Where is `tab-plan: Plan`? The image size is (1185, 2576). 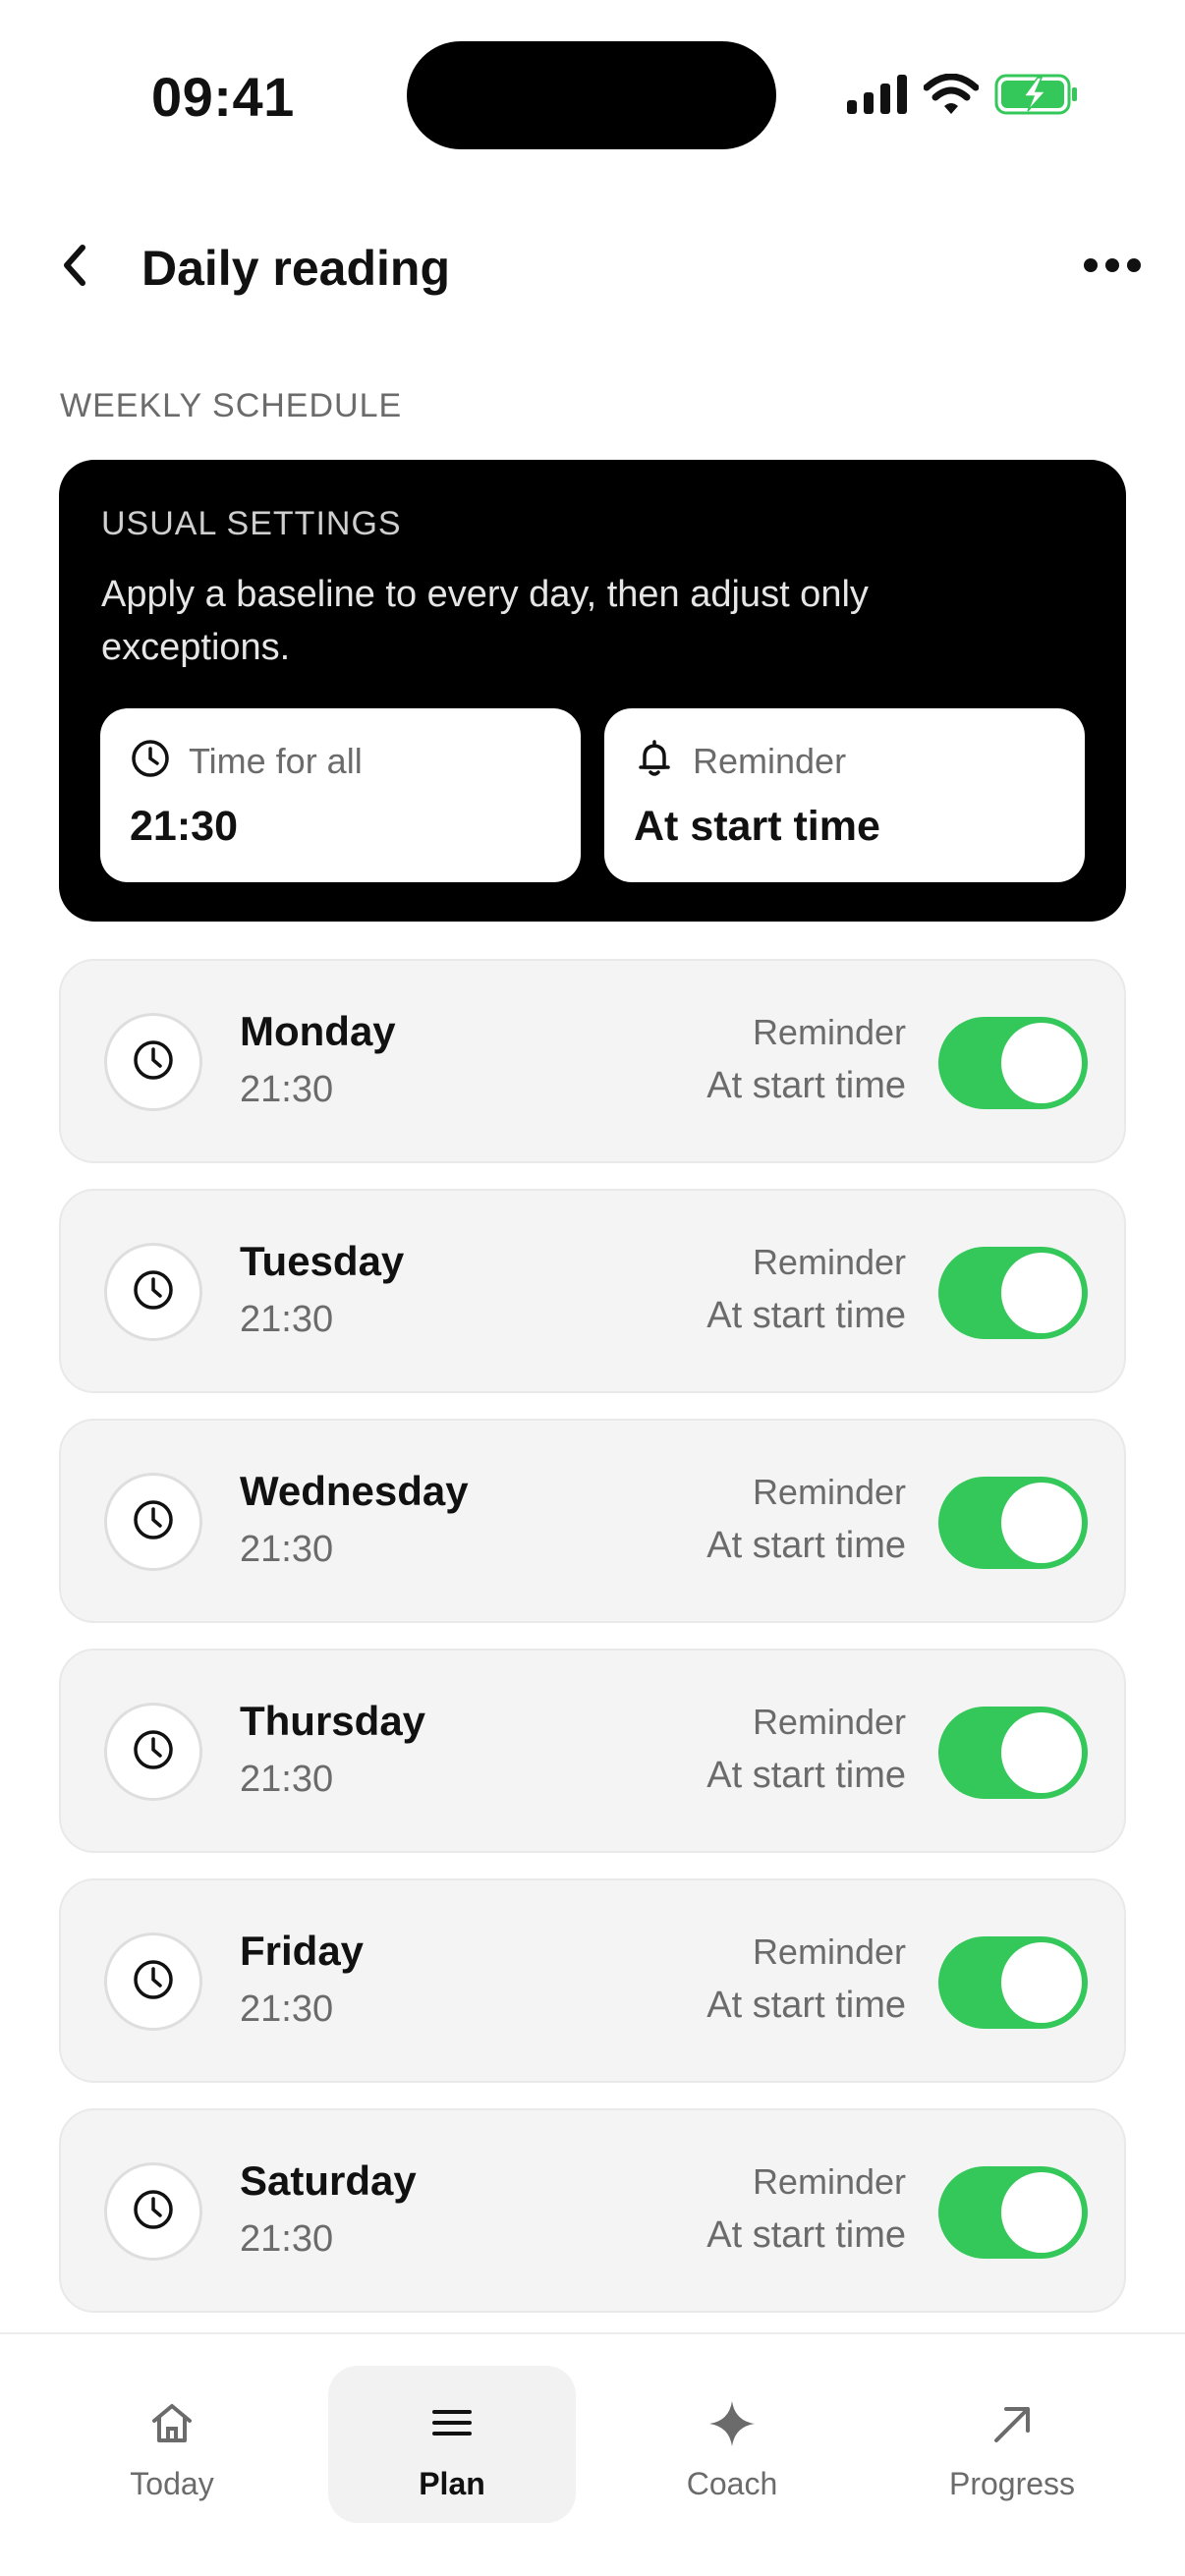
tab-plan: Plan is located at coordinates (452, 2444).